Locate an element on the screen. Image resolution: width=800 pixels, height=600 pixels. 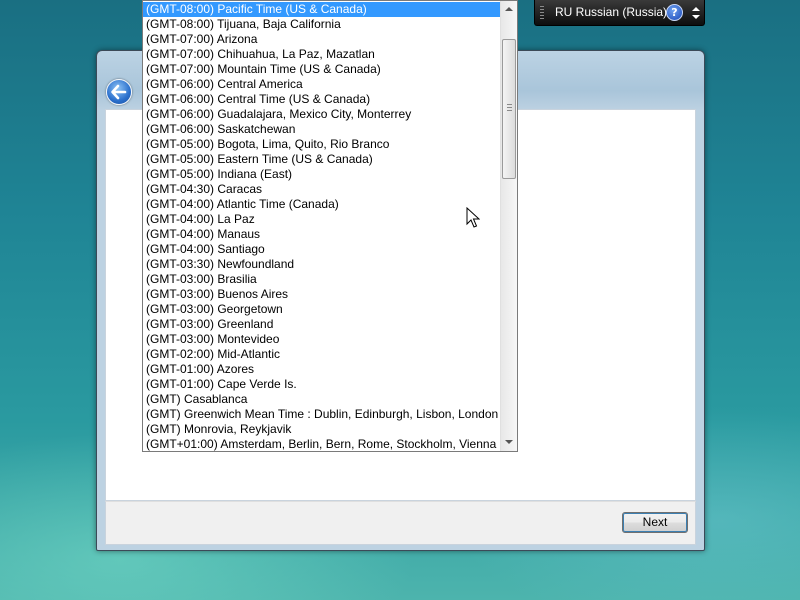
scrollbar is located at coordinates (508, 226).